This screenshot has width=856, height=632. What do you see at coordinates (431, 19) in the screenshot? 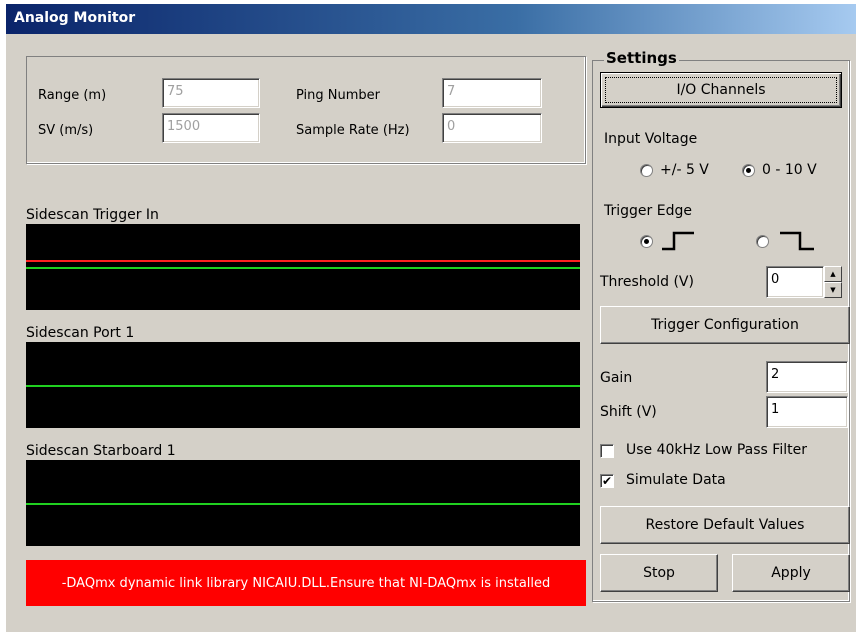
I see `title-bar: Analog Monitor` at bounding box center [431, 19].